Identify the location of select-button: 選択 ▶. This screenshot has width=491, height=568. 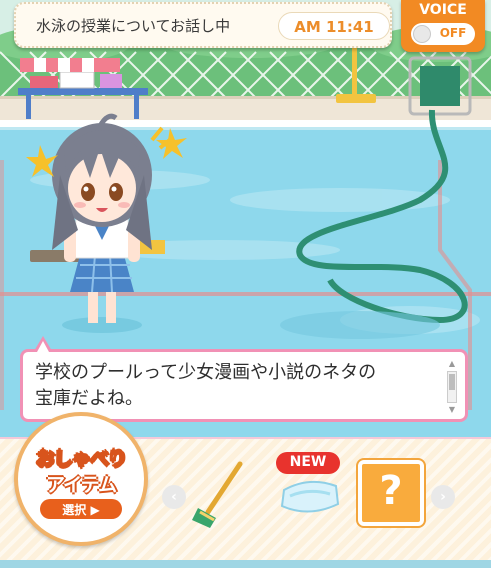
(81, 509).